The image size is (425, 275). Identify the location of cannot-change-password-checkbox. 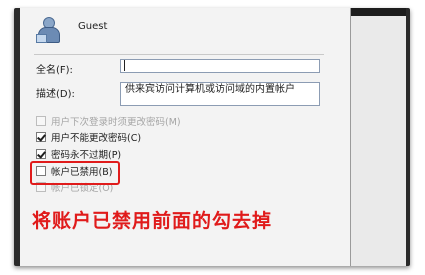
(41, 136).